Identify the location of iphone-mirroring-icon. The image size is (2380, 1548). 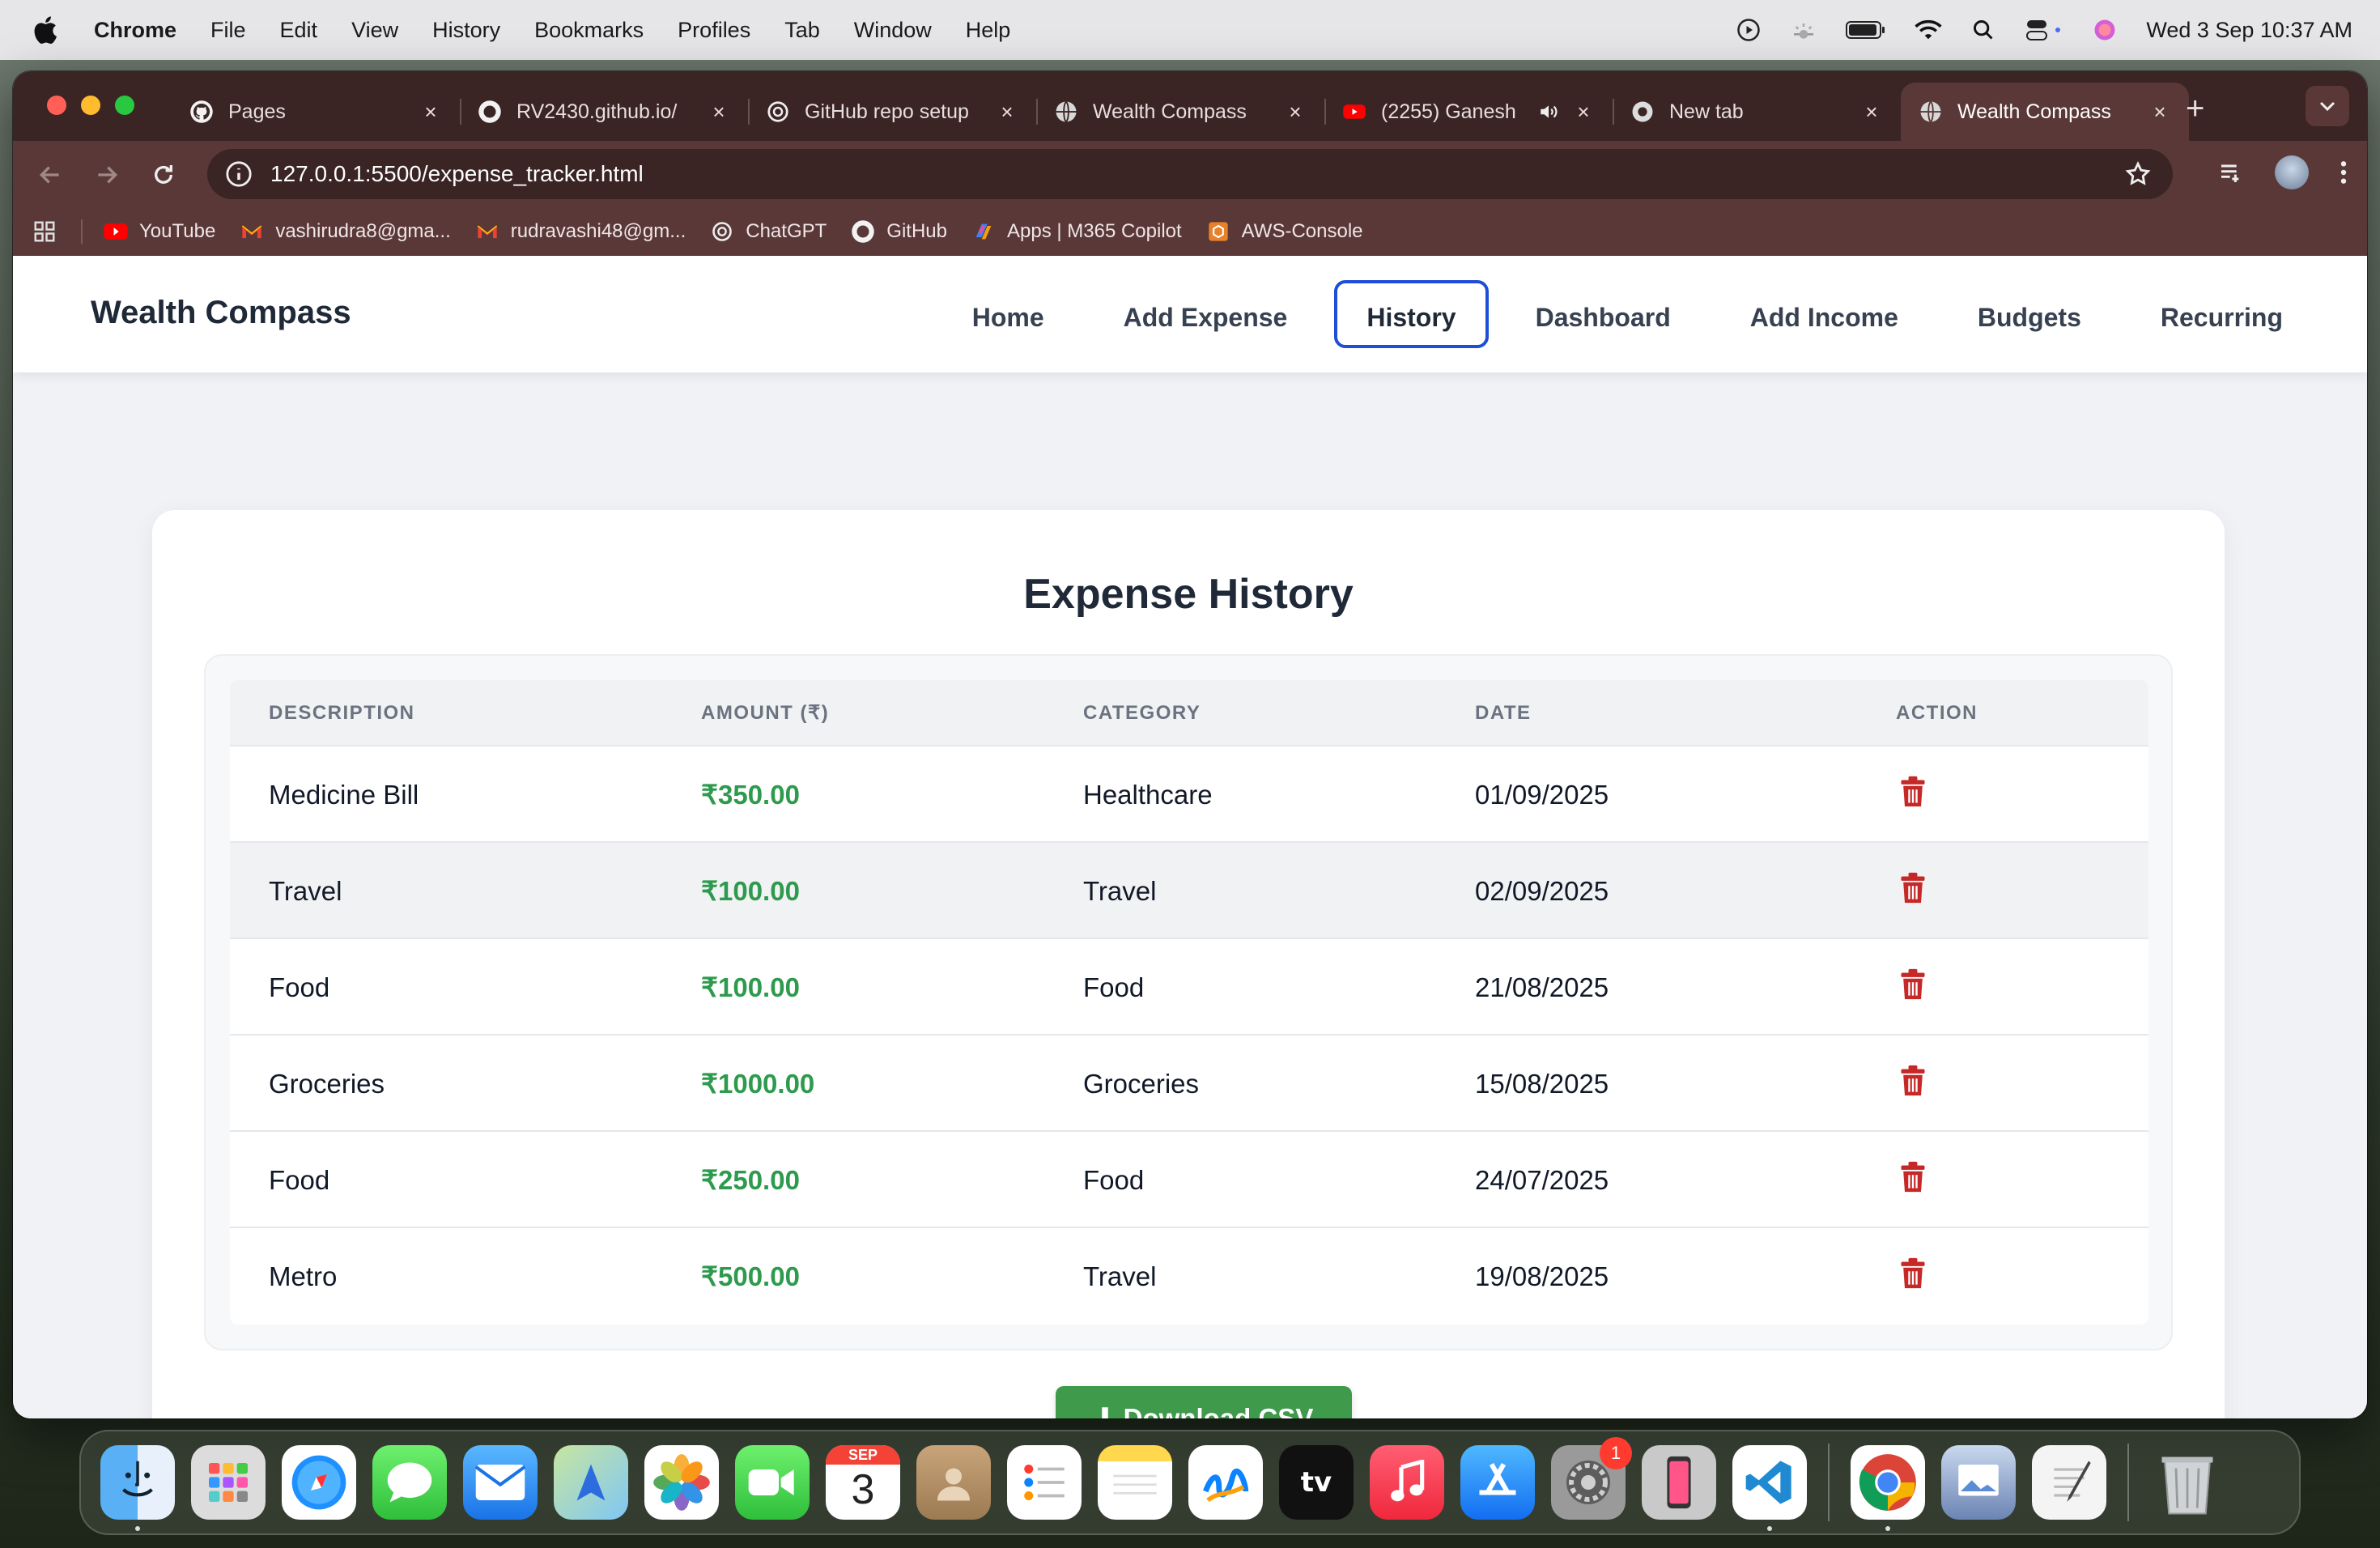
(1679, 1482).